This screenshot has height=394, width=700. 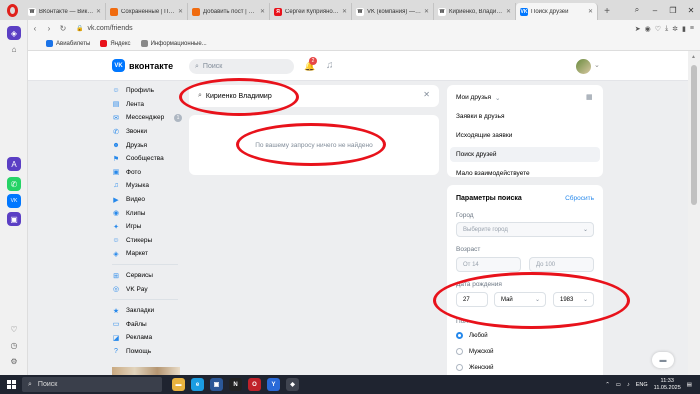 What do you see at coordinates (147, 276) in the screenshot?
I see `menu-item-services: ⊞ Сервисы` at bounding box center [147, 276].